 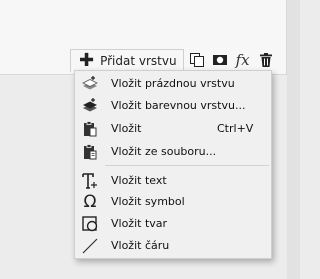 I want to click on duplicate-layer-button, so click(x=197, y=60).